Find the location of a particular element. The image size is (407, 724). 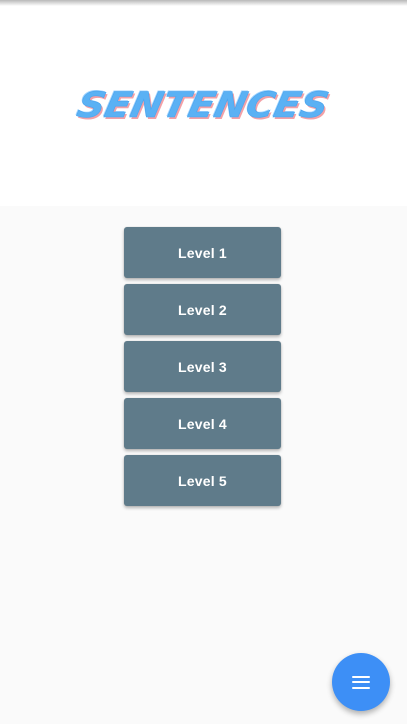

level-list: Level 1 Level 2 Level 3 Level 4 Level 5 is located at coordinates (202, 366).